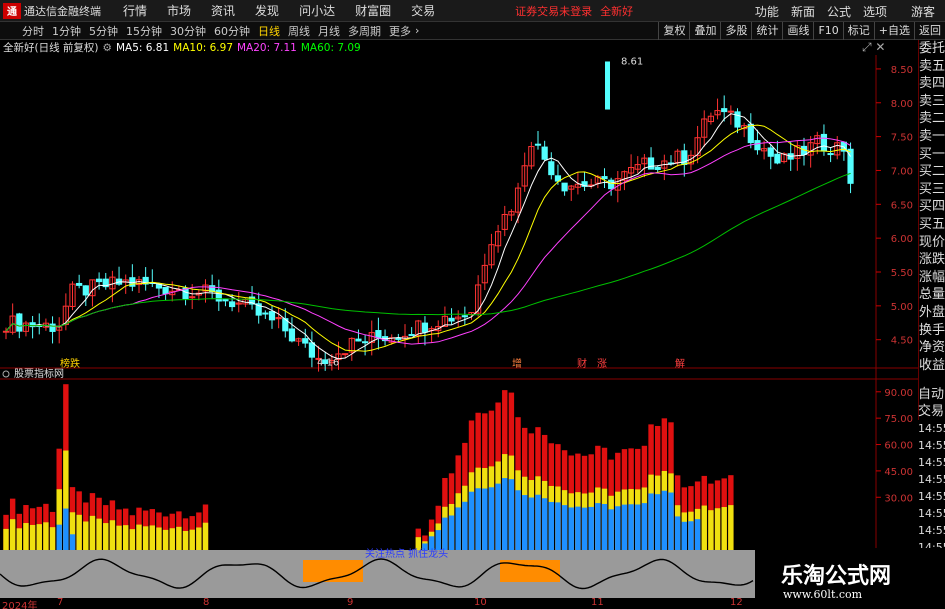  I want to click on price-axis-label: 6.00, so click(902, 239).